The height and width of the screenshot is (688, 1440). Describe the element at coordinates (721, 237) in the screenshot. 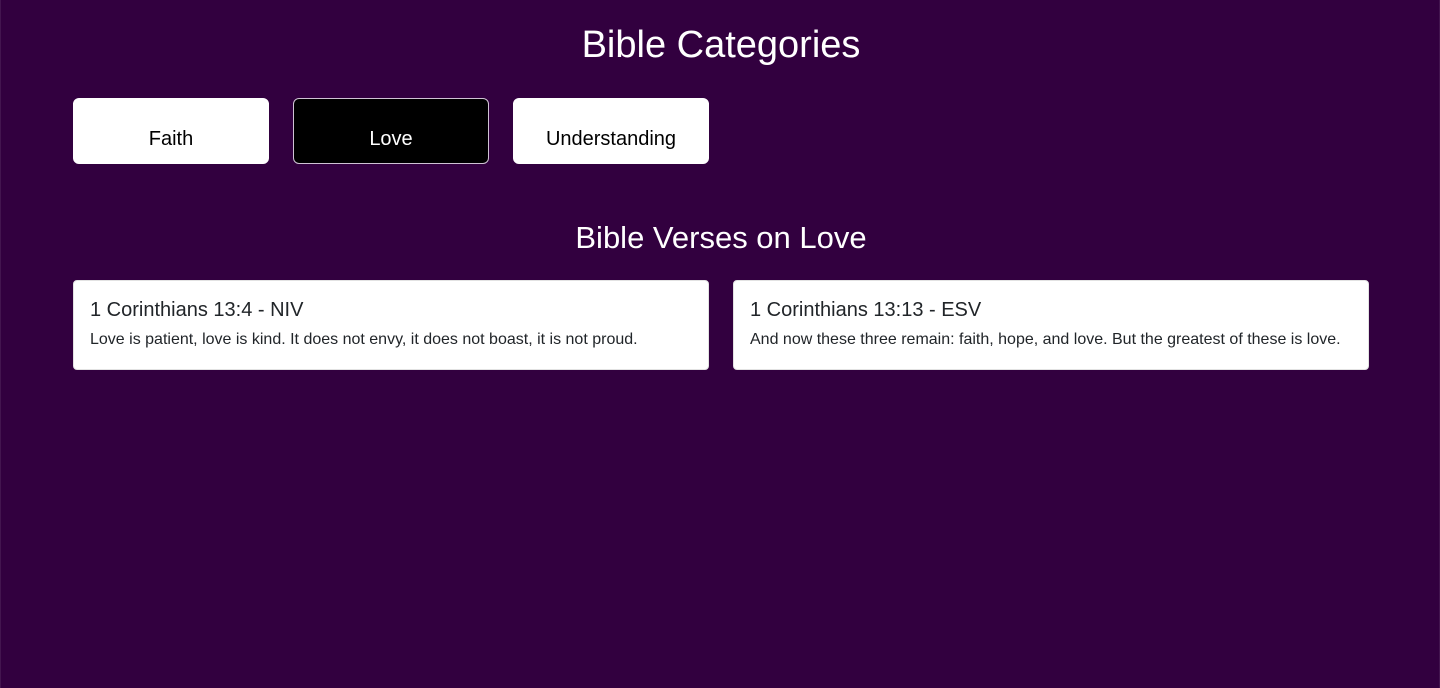

I see `section-title: Bible Verses on Love` at that location.